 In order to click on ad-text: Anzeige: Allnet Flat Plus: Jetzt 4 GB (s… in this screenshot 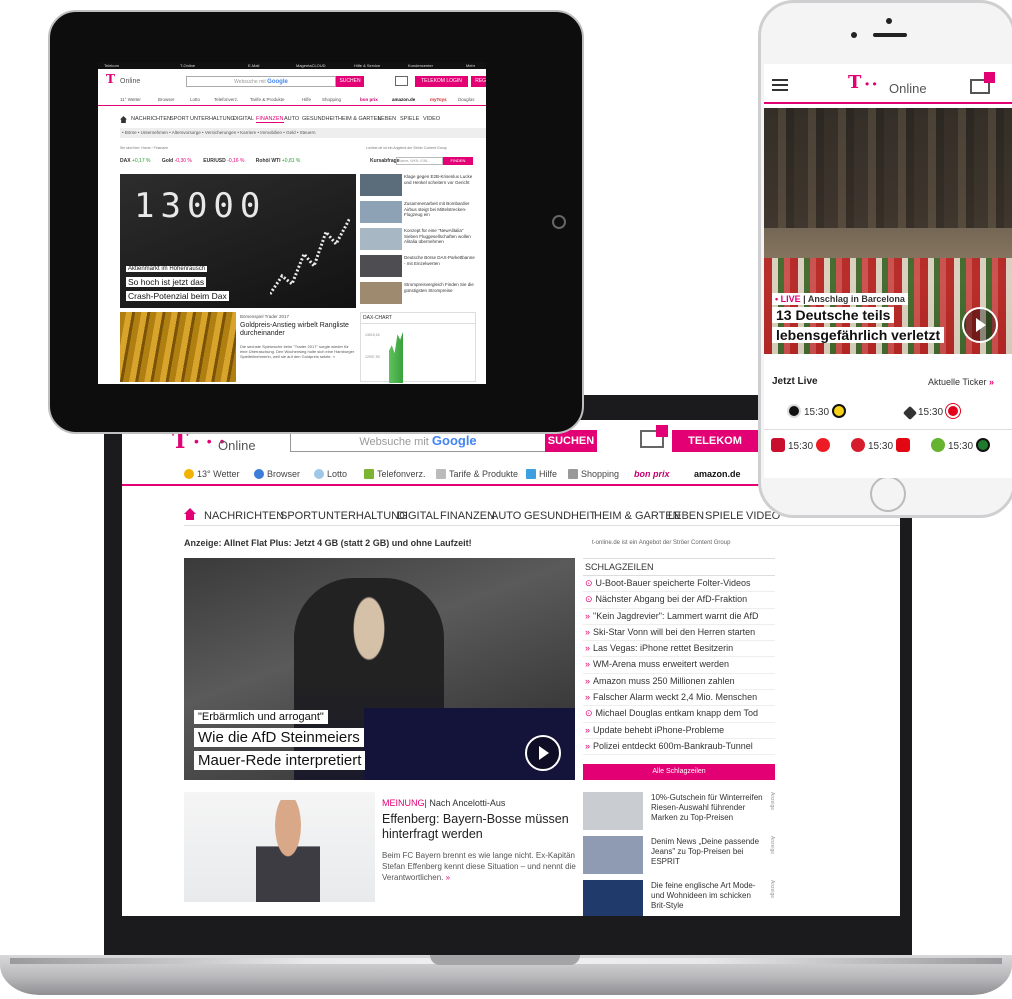, I will do `click(328, 543)`.